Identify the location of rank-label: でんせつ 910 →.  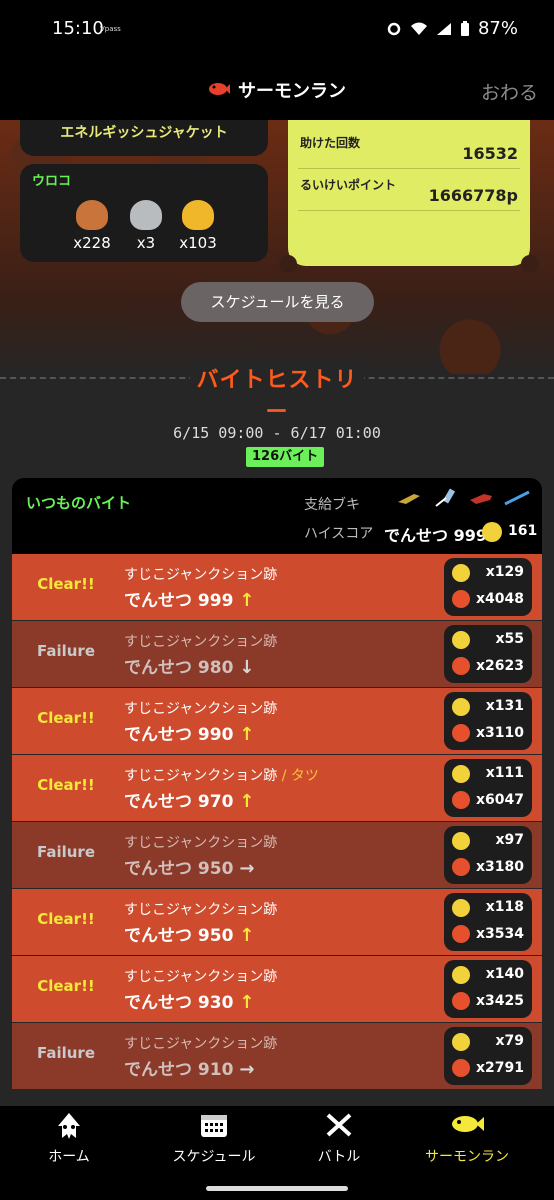
(189, 1067).